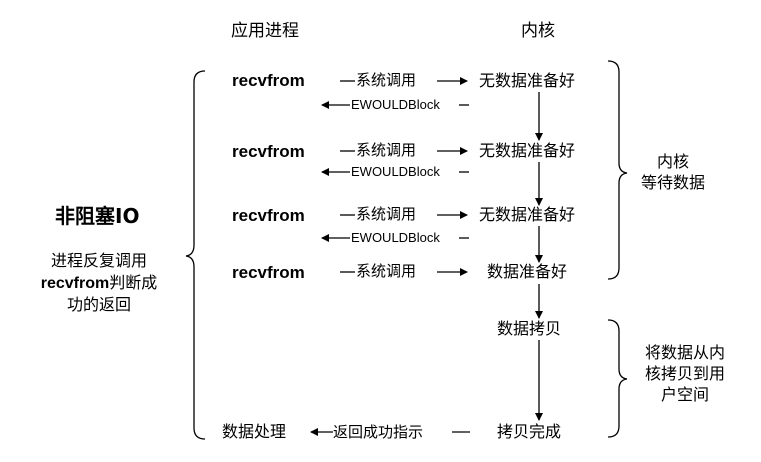 This screenshot has width=761, height=462. I want to click on recvfrom-label-3: recvfrom, so click(268, 215).